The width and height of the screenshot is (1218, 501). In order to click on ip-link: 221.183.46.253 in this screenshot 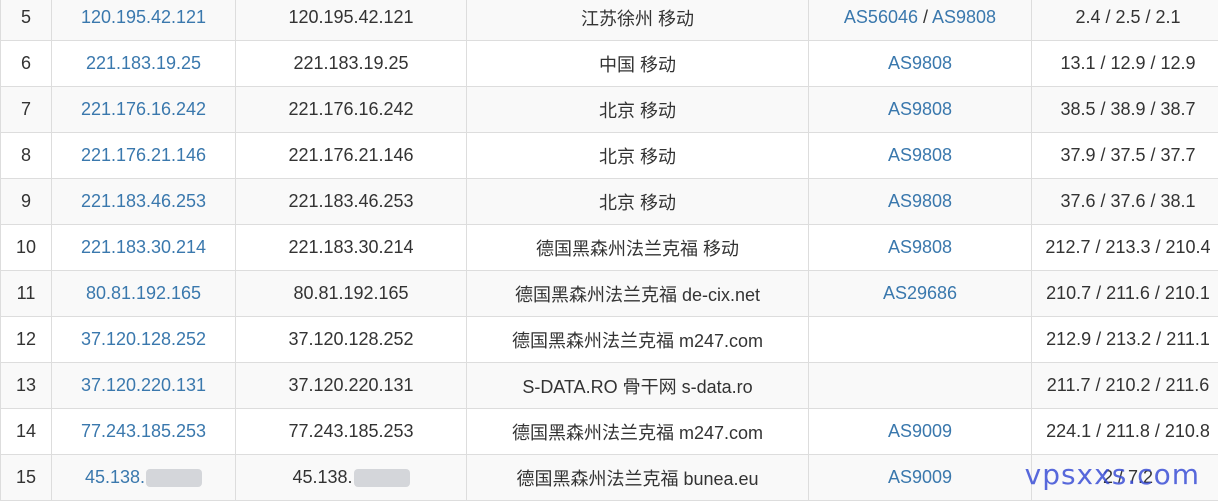, I will do `click(143, 201)`.